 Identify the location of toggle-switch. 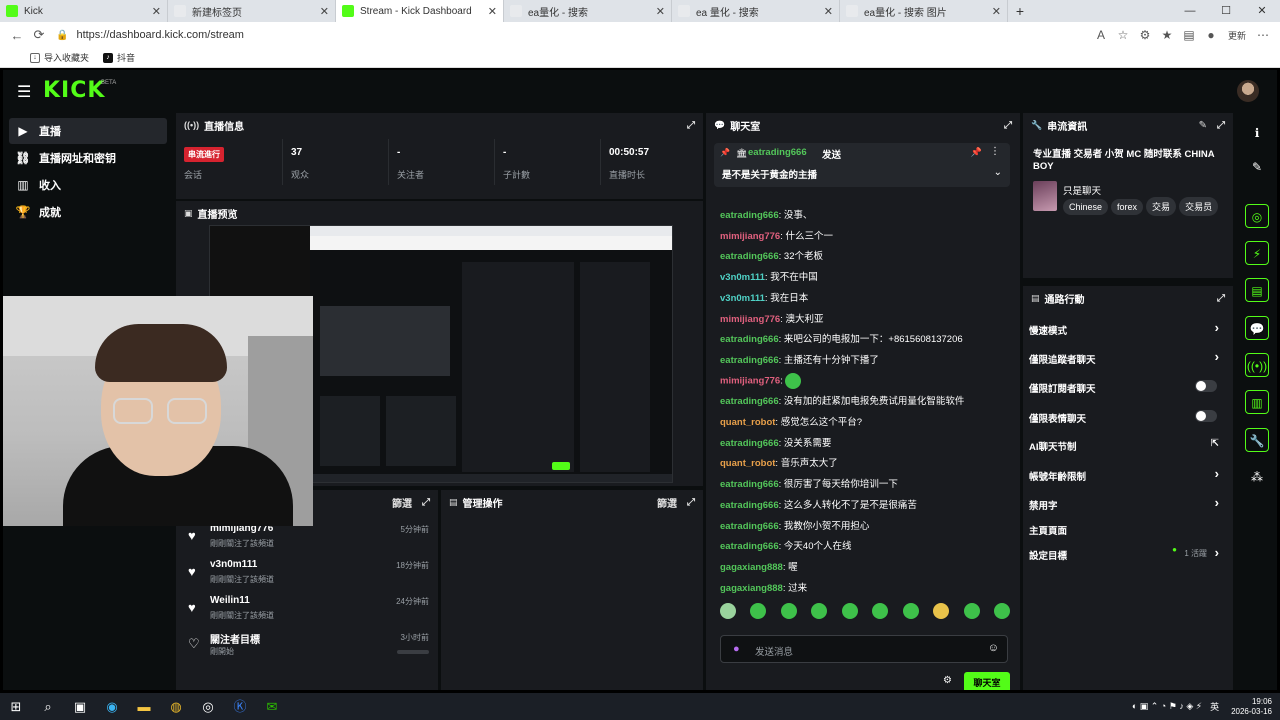
(1206, 416).